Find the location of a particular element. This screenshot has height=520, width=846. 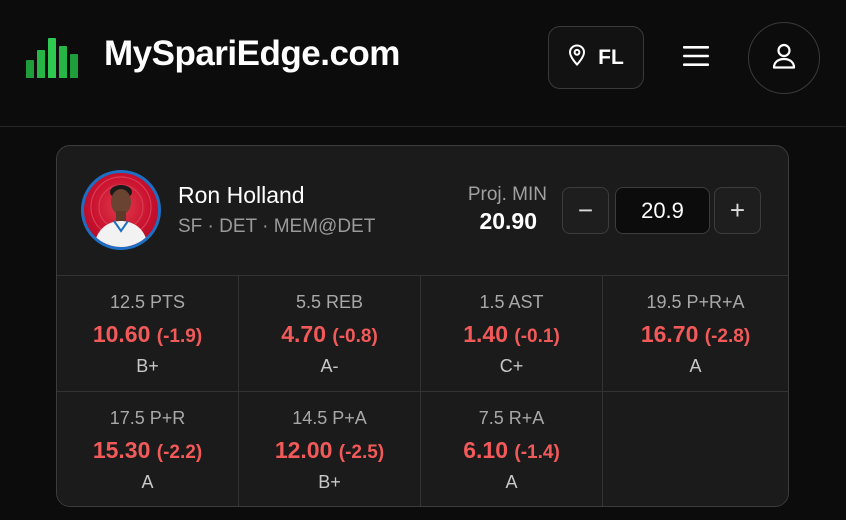

hamburger-menu-icon is located at coordinates (696, 58).